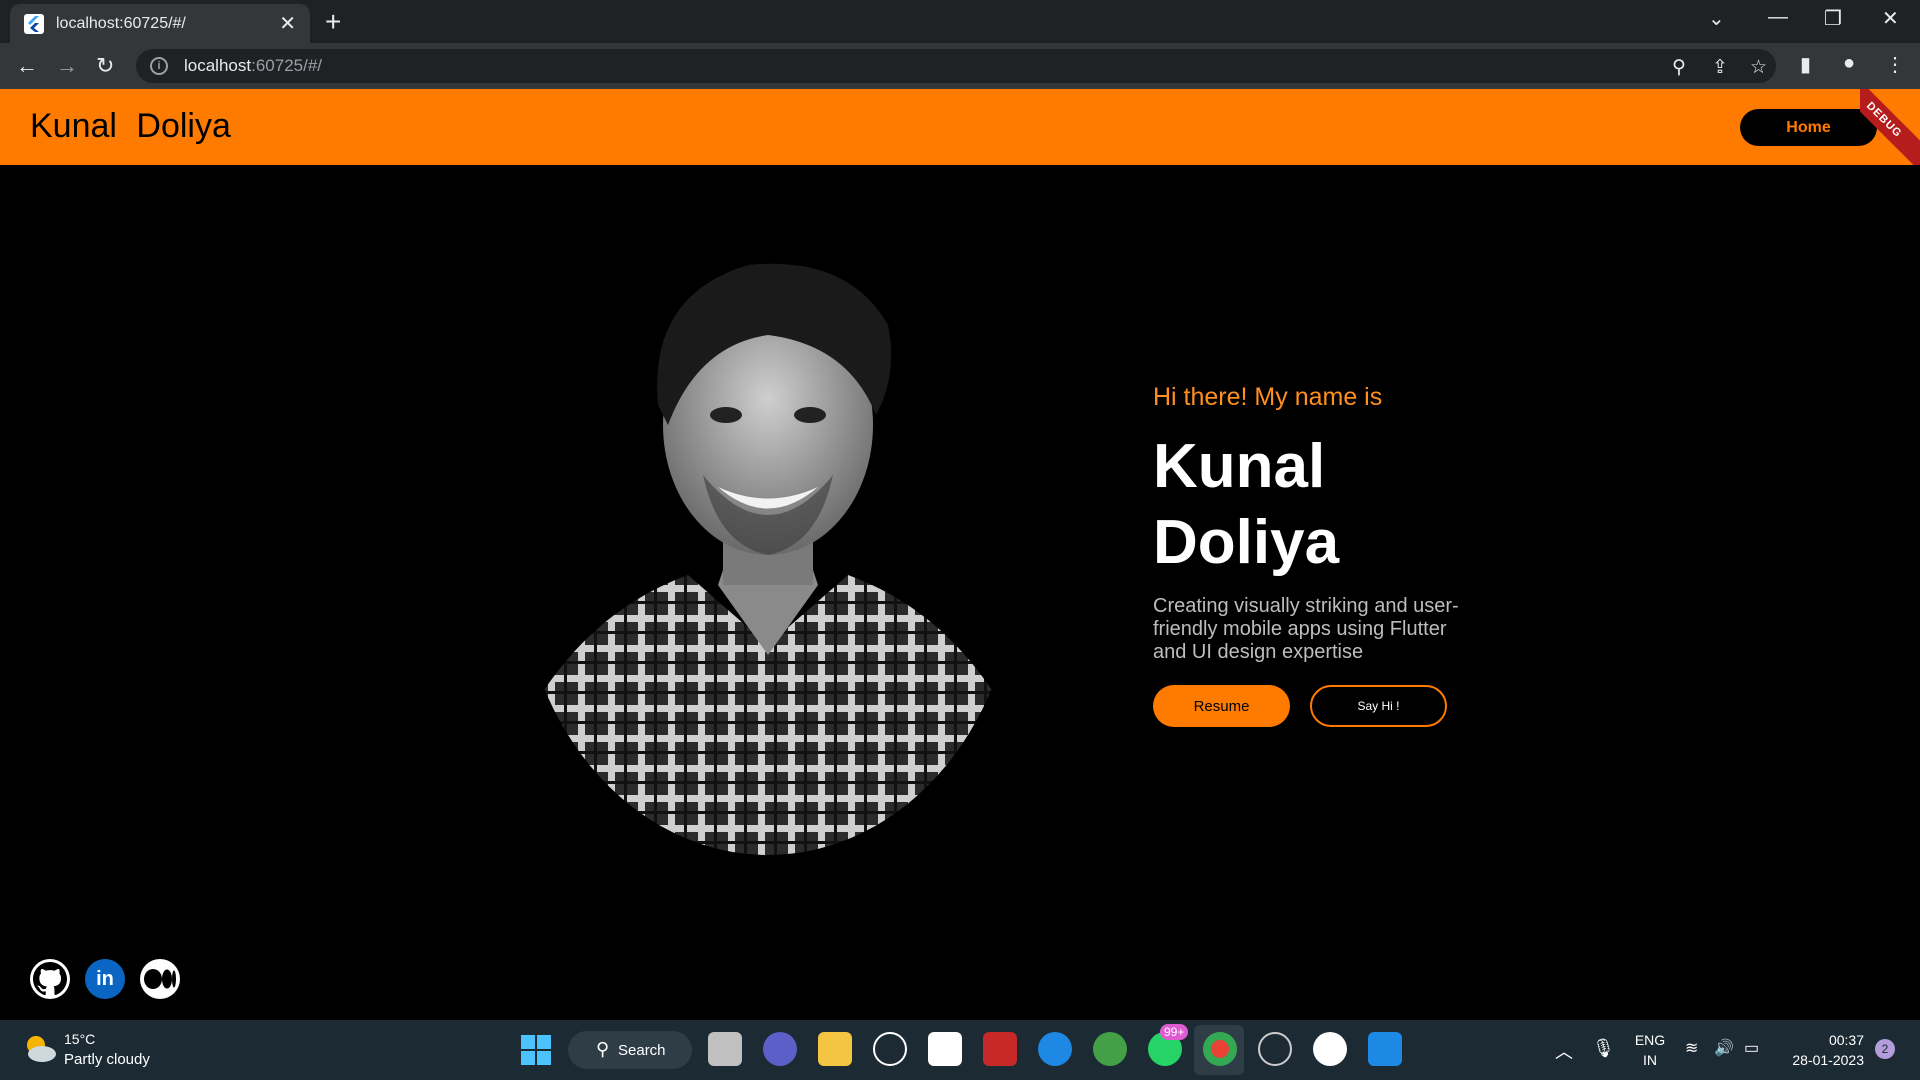 The width and height of the screenshot is (1920, 1080). Describe the element at coordinates (603, 1049) in the screenshot. I see `search-icon: ⚲` at that location.